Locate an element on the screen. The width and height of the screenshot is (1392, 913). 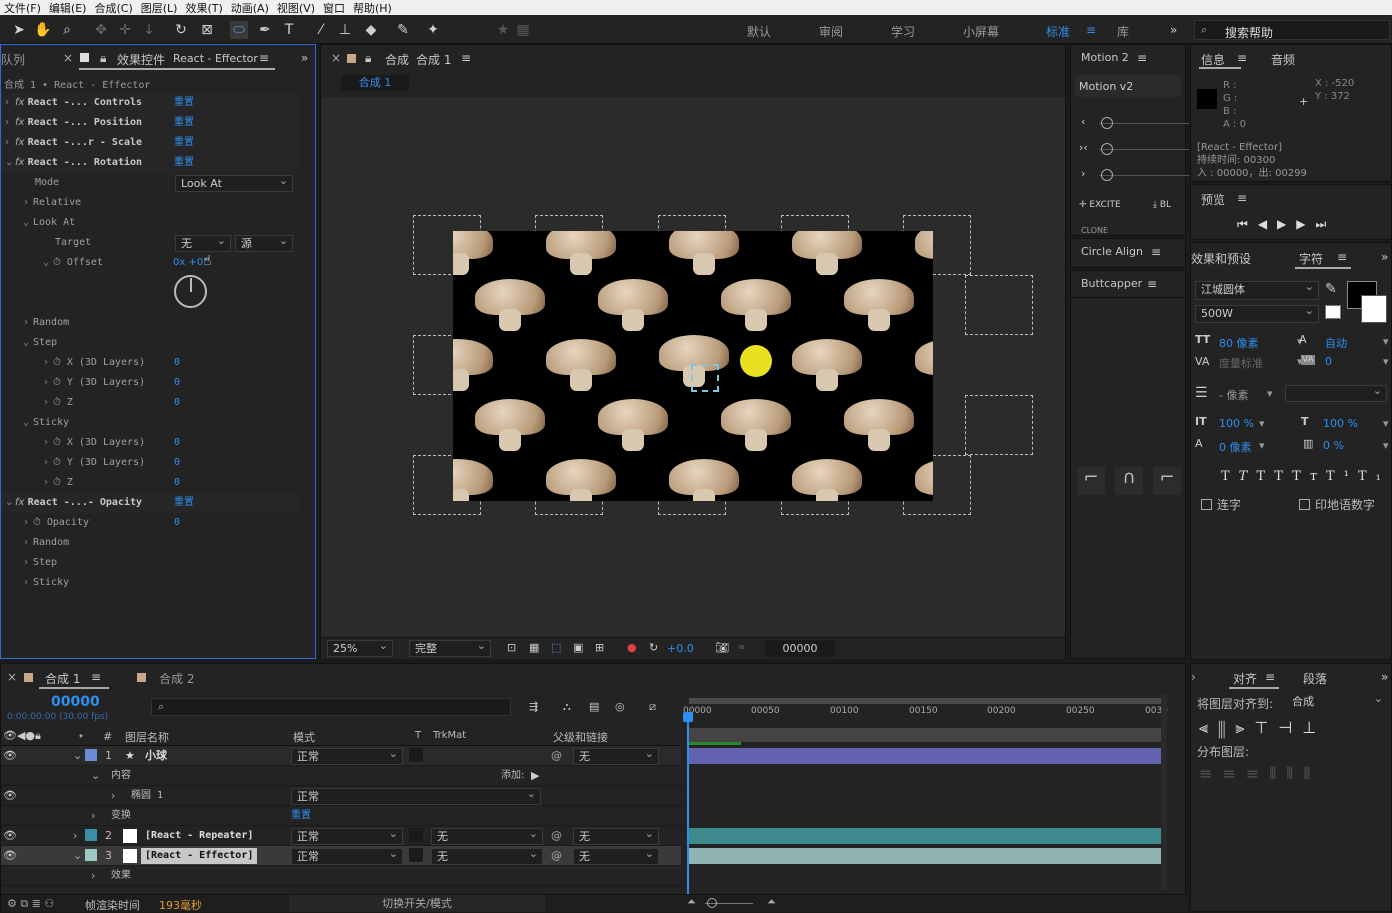
menu-layer: 图层(L) is located at coordinates (159, 8).